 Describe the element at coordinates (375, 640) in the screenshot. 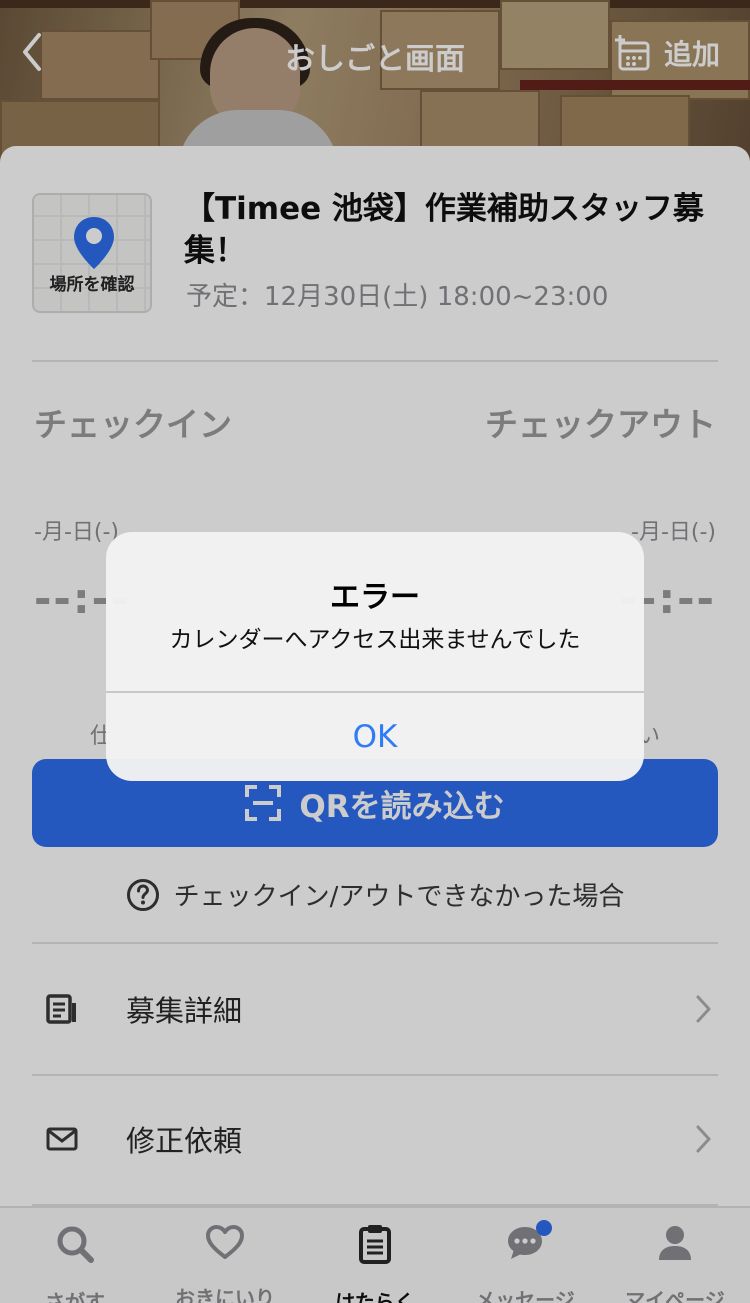

I see `alert-message: カレンダーへアクセス出来ませんでした` at that location.